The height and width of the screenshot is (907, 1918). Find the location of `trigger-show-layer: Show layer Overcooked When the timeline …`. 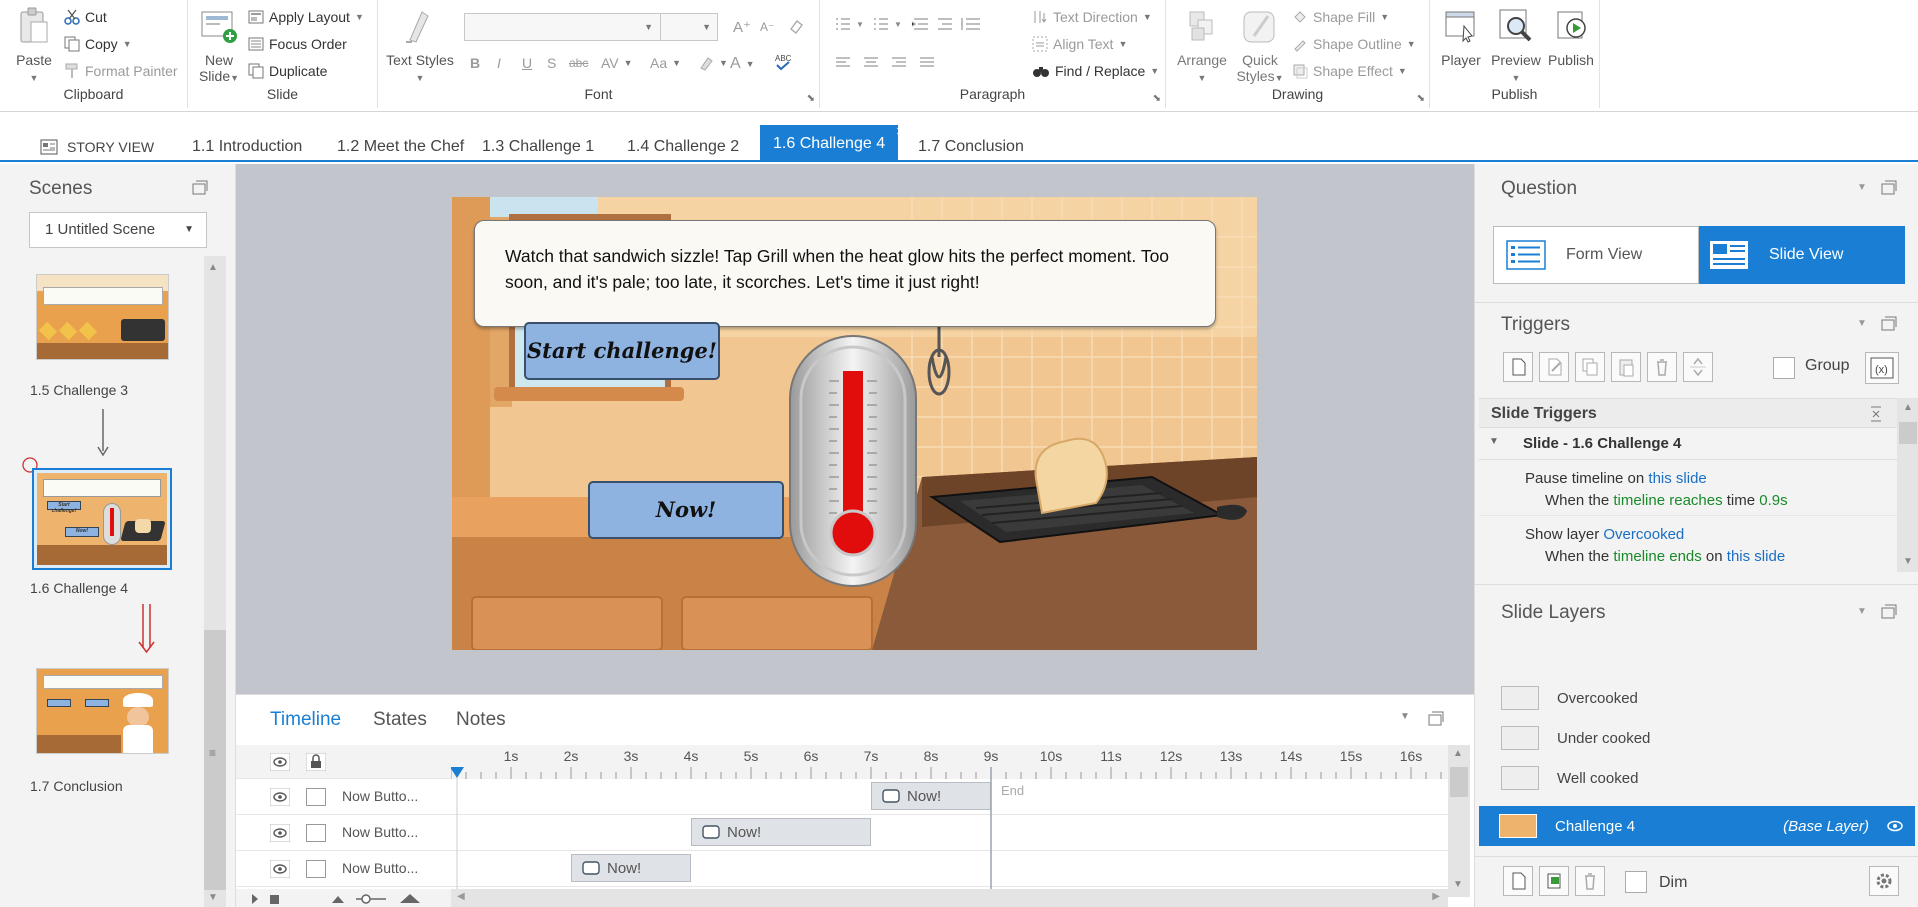

trigger-show-layer: Show layer Overcooked When the timeline … is located at coordinates (1688, 544).